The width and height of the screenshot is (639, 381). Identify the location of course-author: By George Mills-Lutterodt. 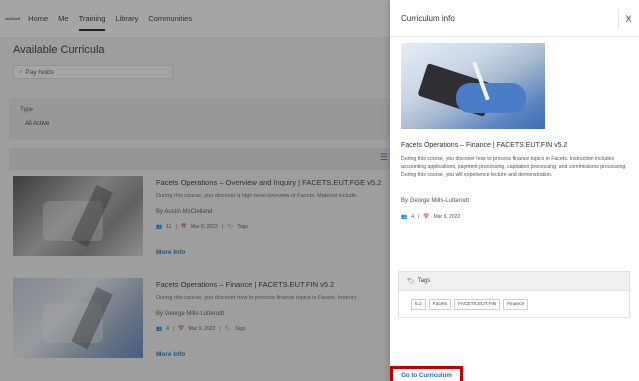
(435, 201).